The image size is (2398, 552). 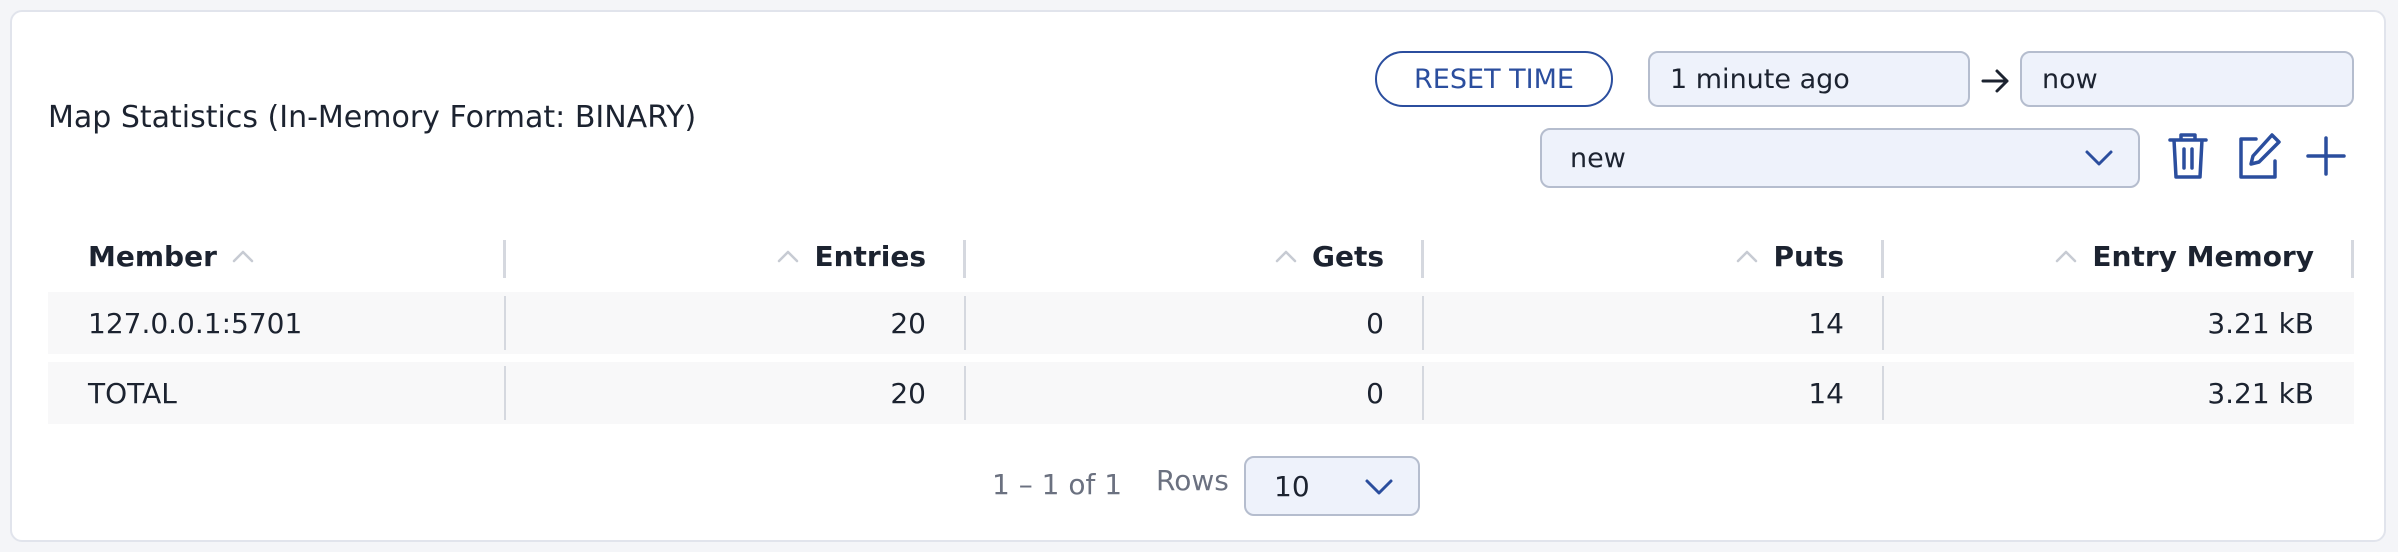 I want to click on column-header-entries: Entries, so click(x=736, y=256).